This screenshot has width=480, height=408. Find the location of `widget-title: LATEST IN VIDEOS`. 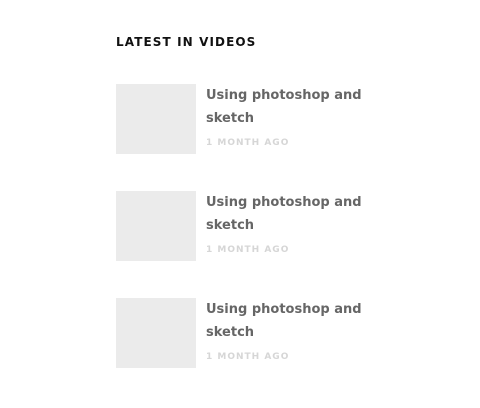

widget-title: LATEST IN VIDEOS is located at coordinates (186, 42).